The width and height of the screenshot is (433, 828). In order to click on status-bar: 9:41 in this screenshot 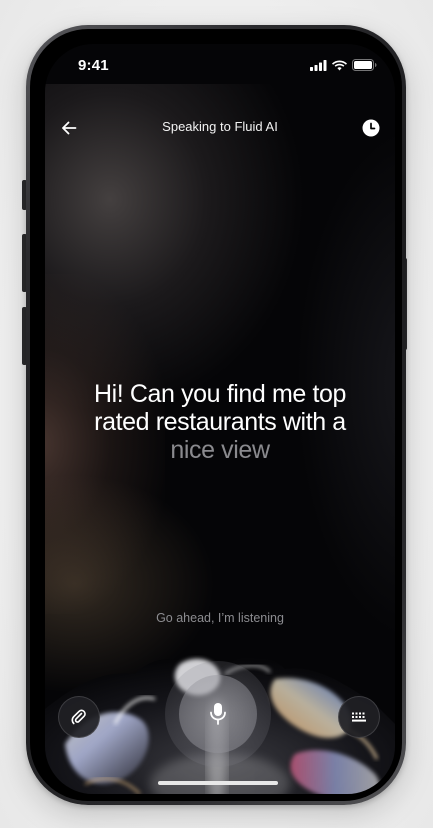, I will do `click(220, 66)`.